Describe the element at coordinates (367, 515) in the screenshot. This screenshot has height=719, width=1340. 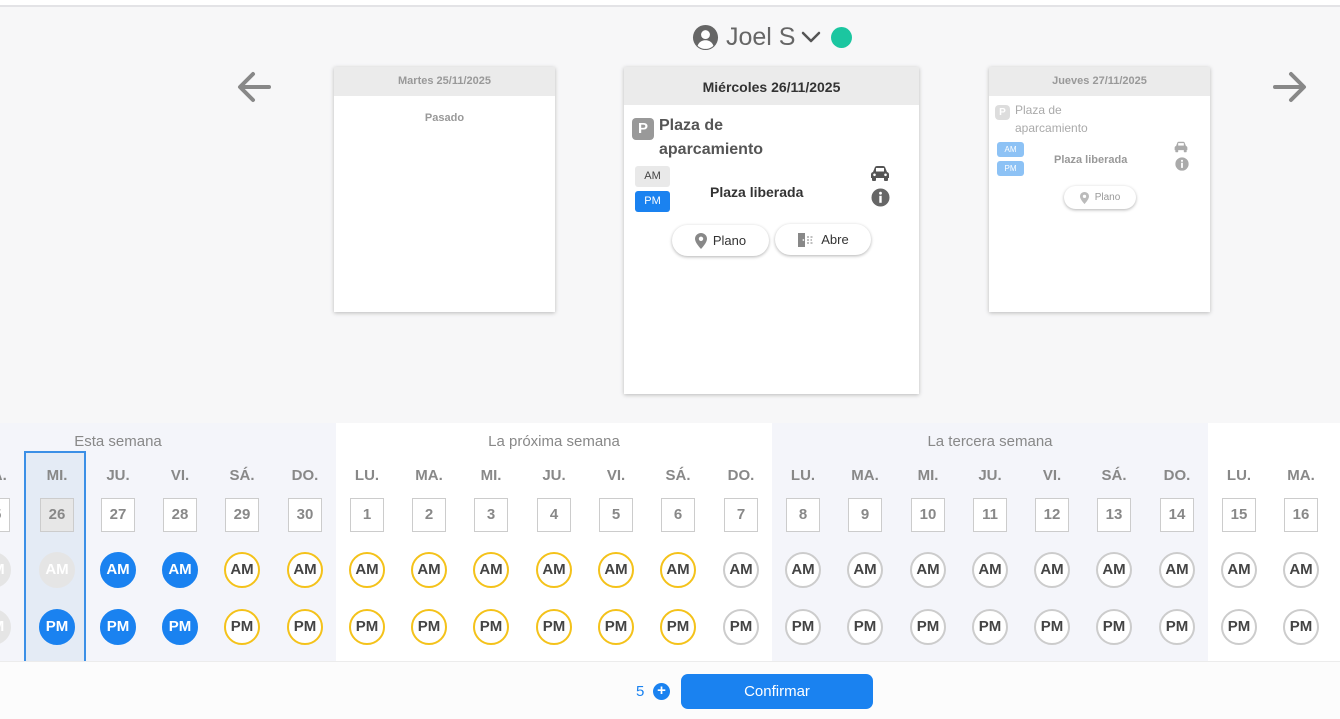
I see `day-number: 1` at that location.